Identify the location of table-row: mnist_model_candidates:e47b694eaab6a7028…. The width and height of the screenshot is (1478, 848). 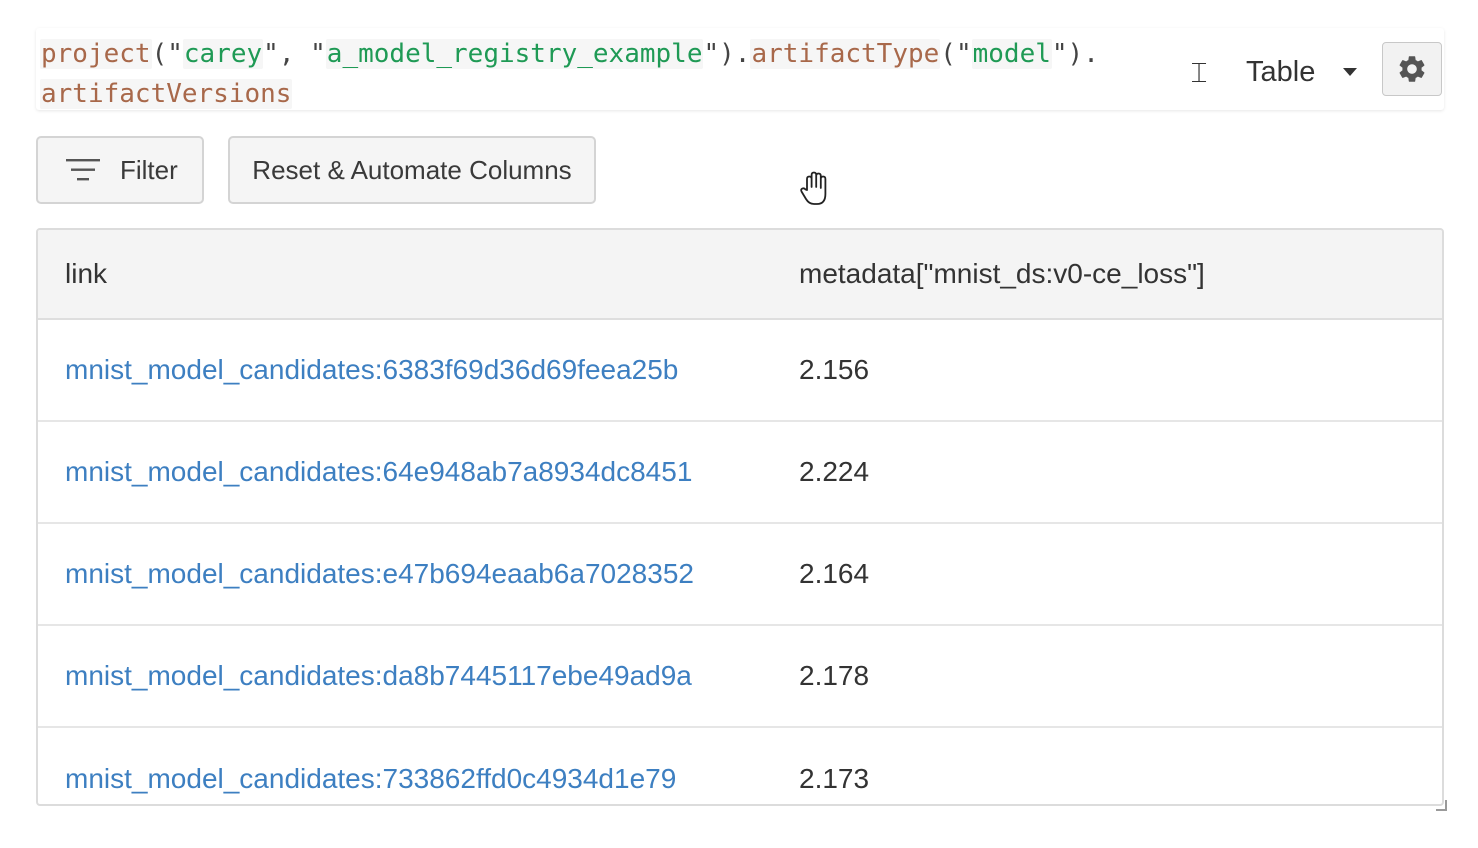
(740, 575).